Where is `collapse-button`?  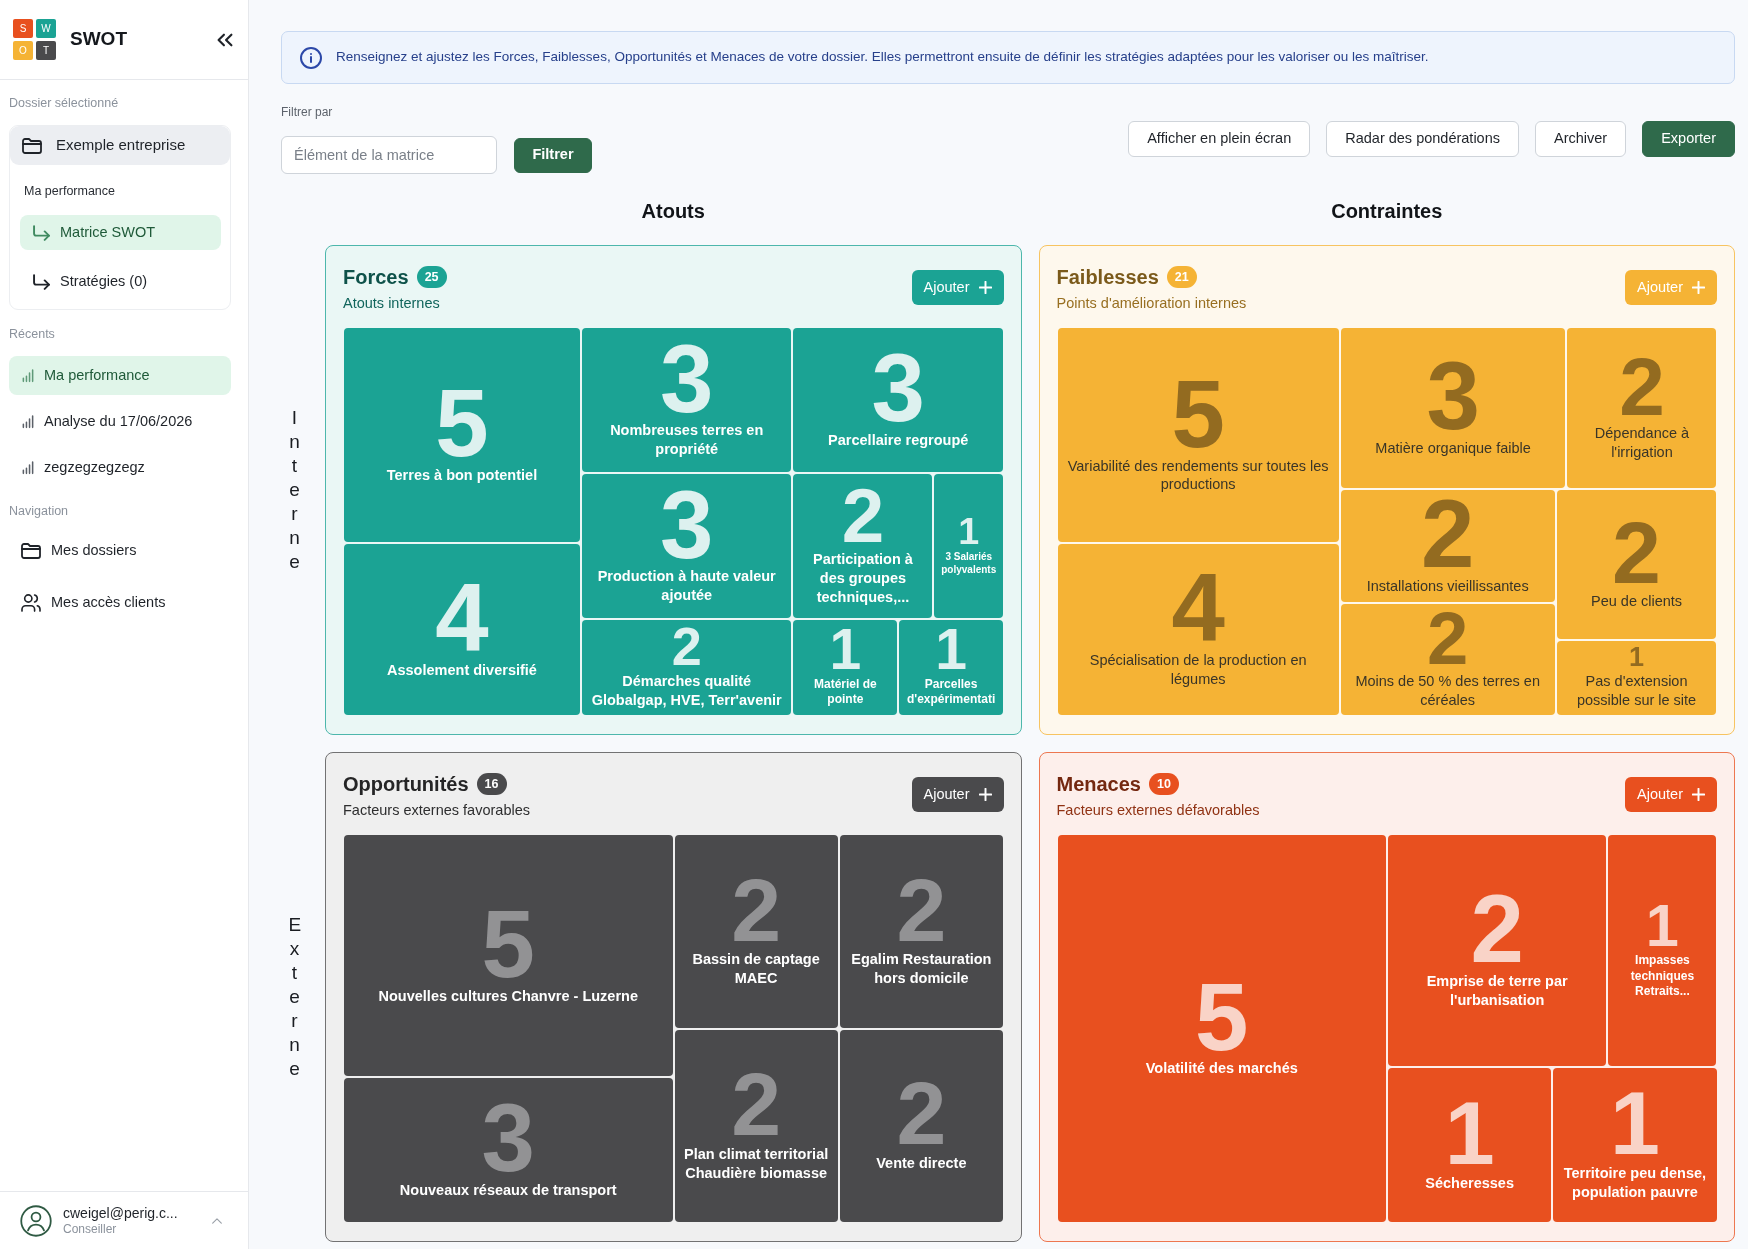 collapse-button is located at coordinates (225, 39).